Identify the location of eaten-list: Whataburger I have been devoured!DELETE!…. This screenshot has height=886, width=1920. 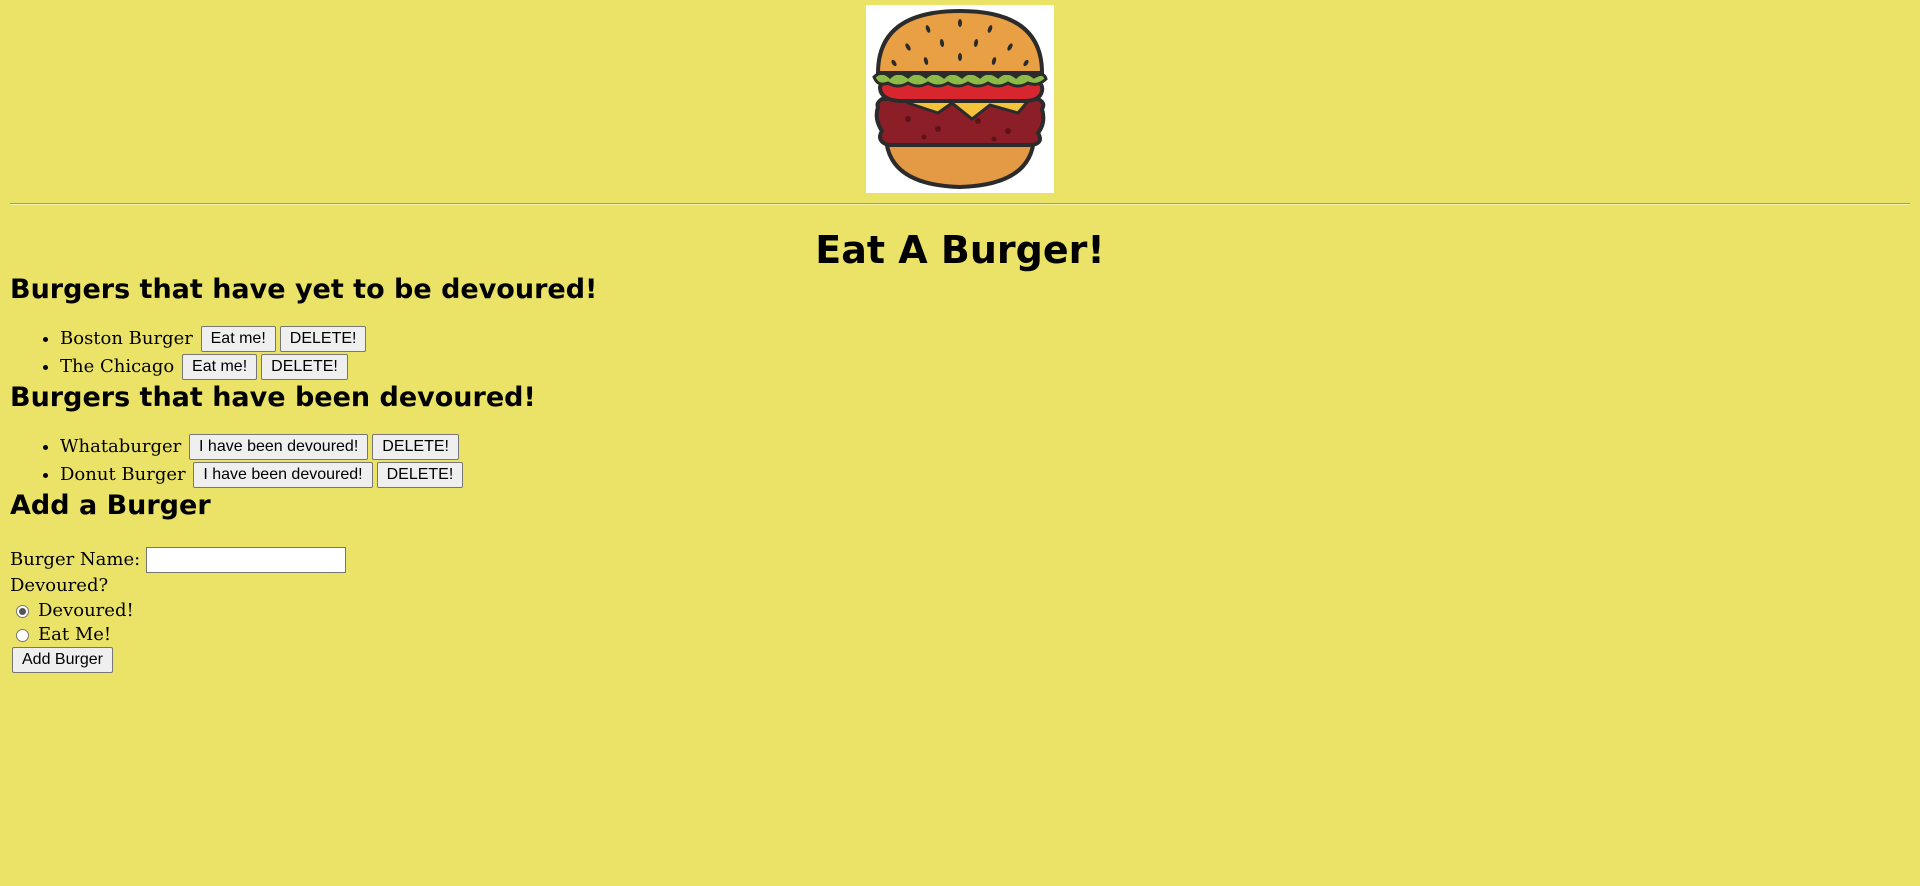
(960, 461).